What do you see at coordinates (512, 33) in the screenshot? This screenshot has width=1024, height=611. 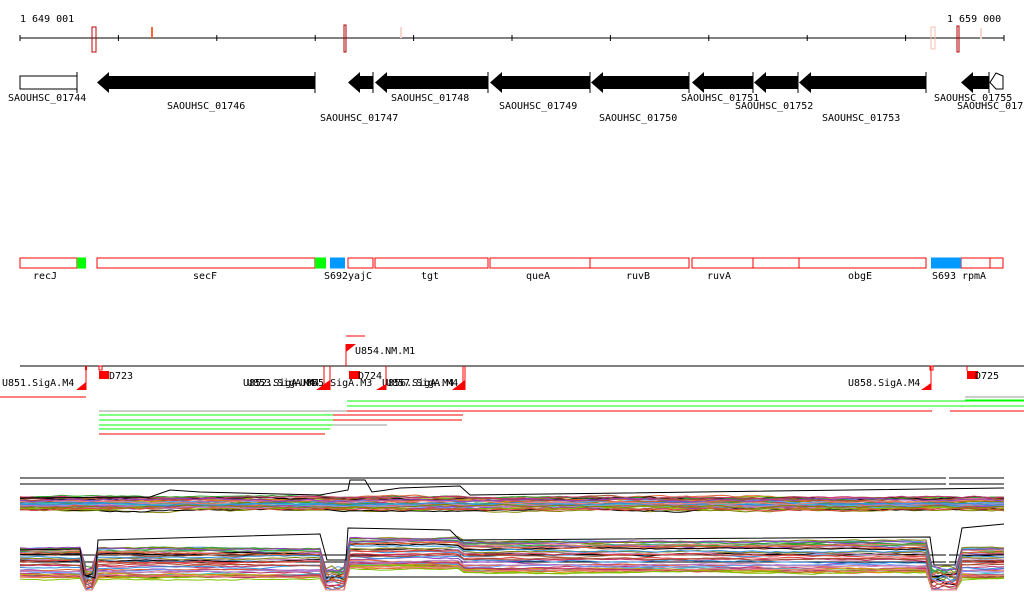 I see `coordinate-ruler: 1 649 001 1 659 000` at bounding box center [512, 33].